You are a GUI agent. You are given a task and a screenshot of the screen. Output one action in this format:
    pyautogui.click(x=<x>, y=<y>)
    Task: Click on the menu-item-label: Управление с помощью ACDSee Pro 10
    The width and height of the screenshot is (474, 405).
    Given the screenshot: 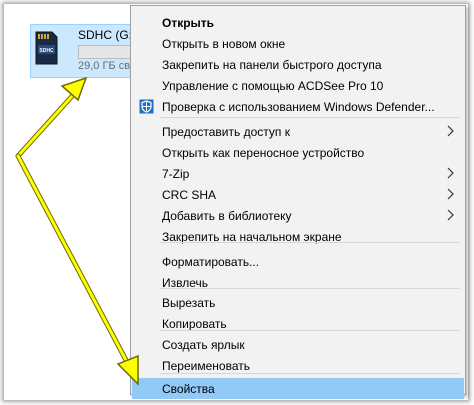 What is the action you would take?
    pyautogui.click(x=273, y=86)
    